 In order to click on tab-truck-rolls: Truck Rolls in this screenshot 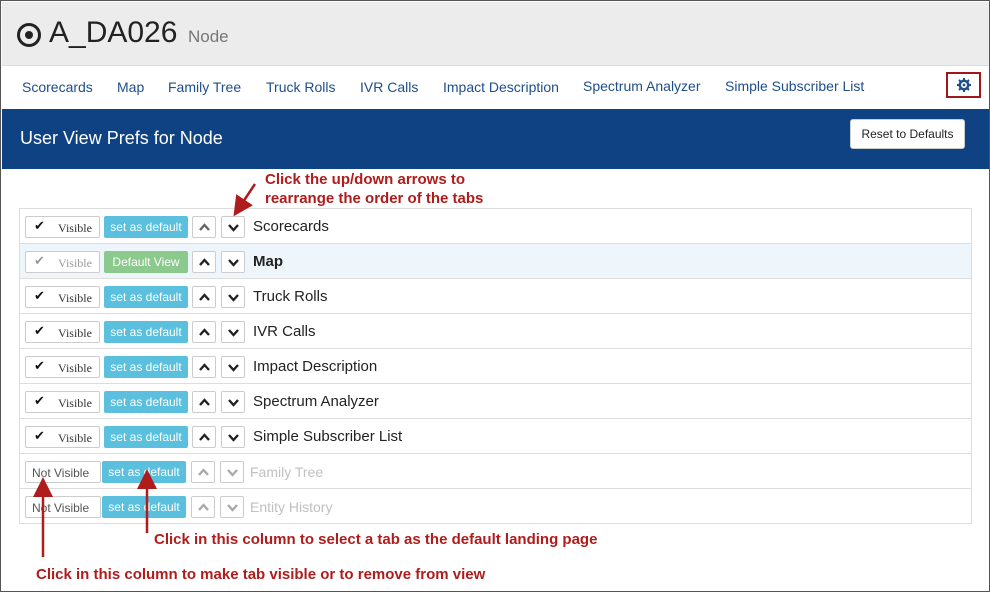, I will do `click(301, 87)`.